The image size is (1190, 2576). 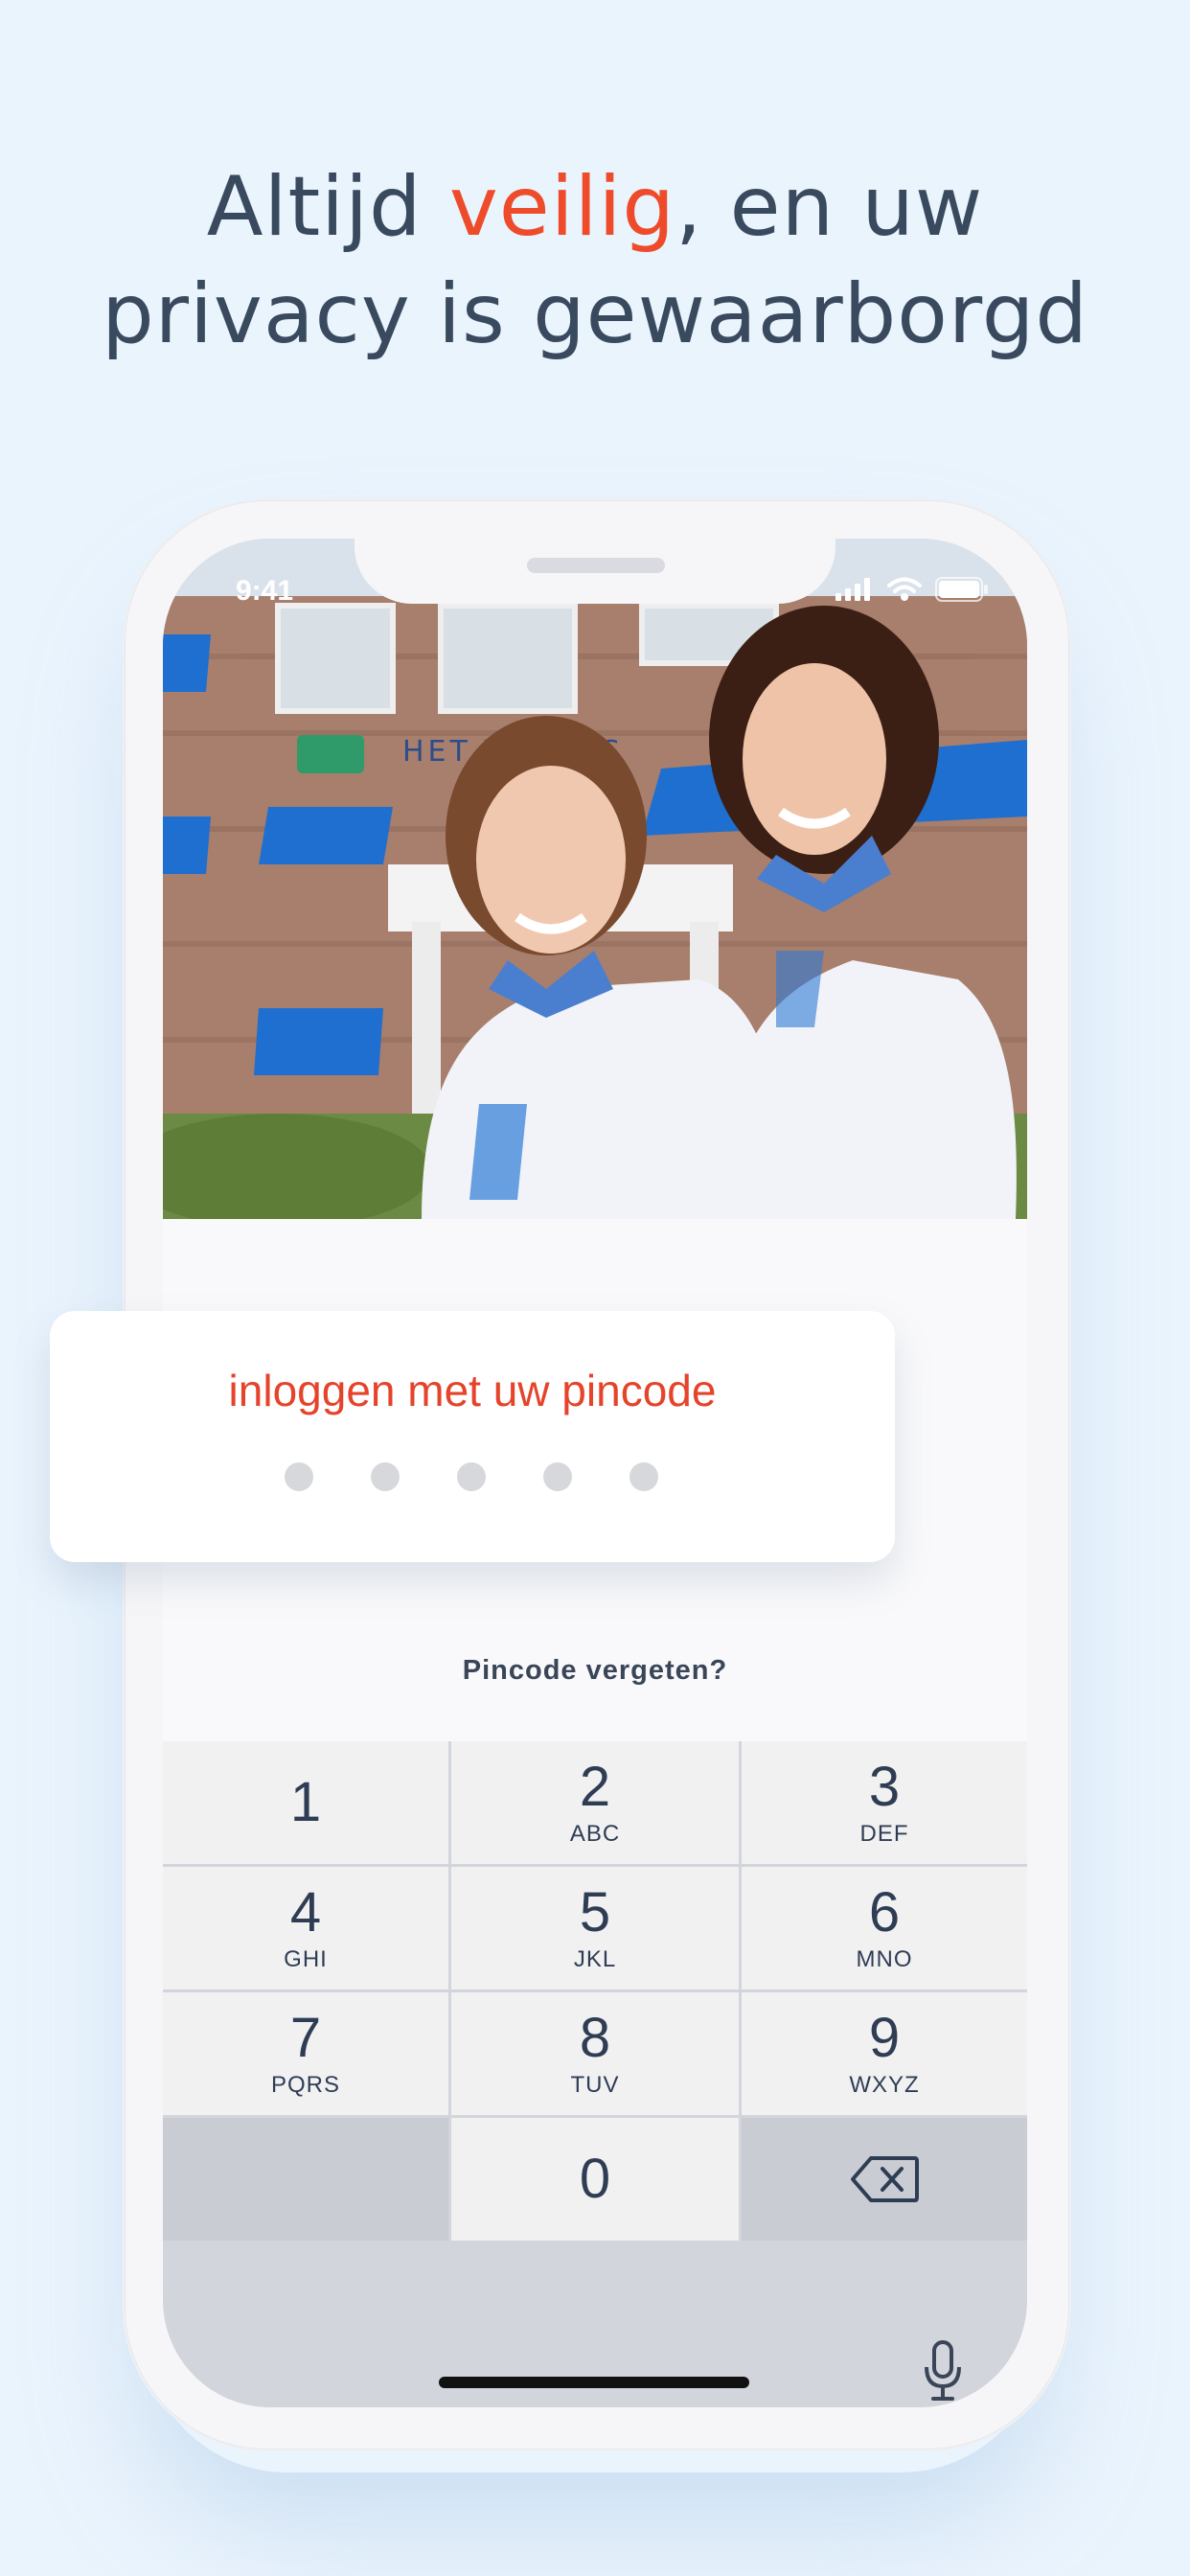 I want to click on home-indicator, so click(x=594, y=2382).